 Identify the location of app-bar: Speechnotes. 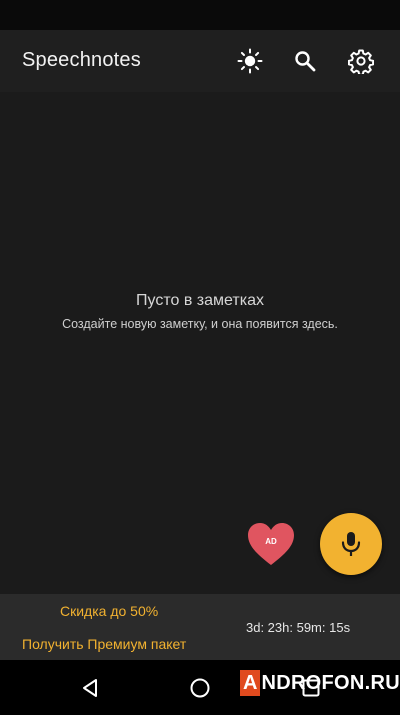
(200, 61).